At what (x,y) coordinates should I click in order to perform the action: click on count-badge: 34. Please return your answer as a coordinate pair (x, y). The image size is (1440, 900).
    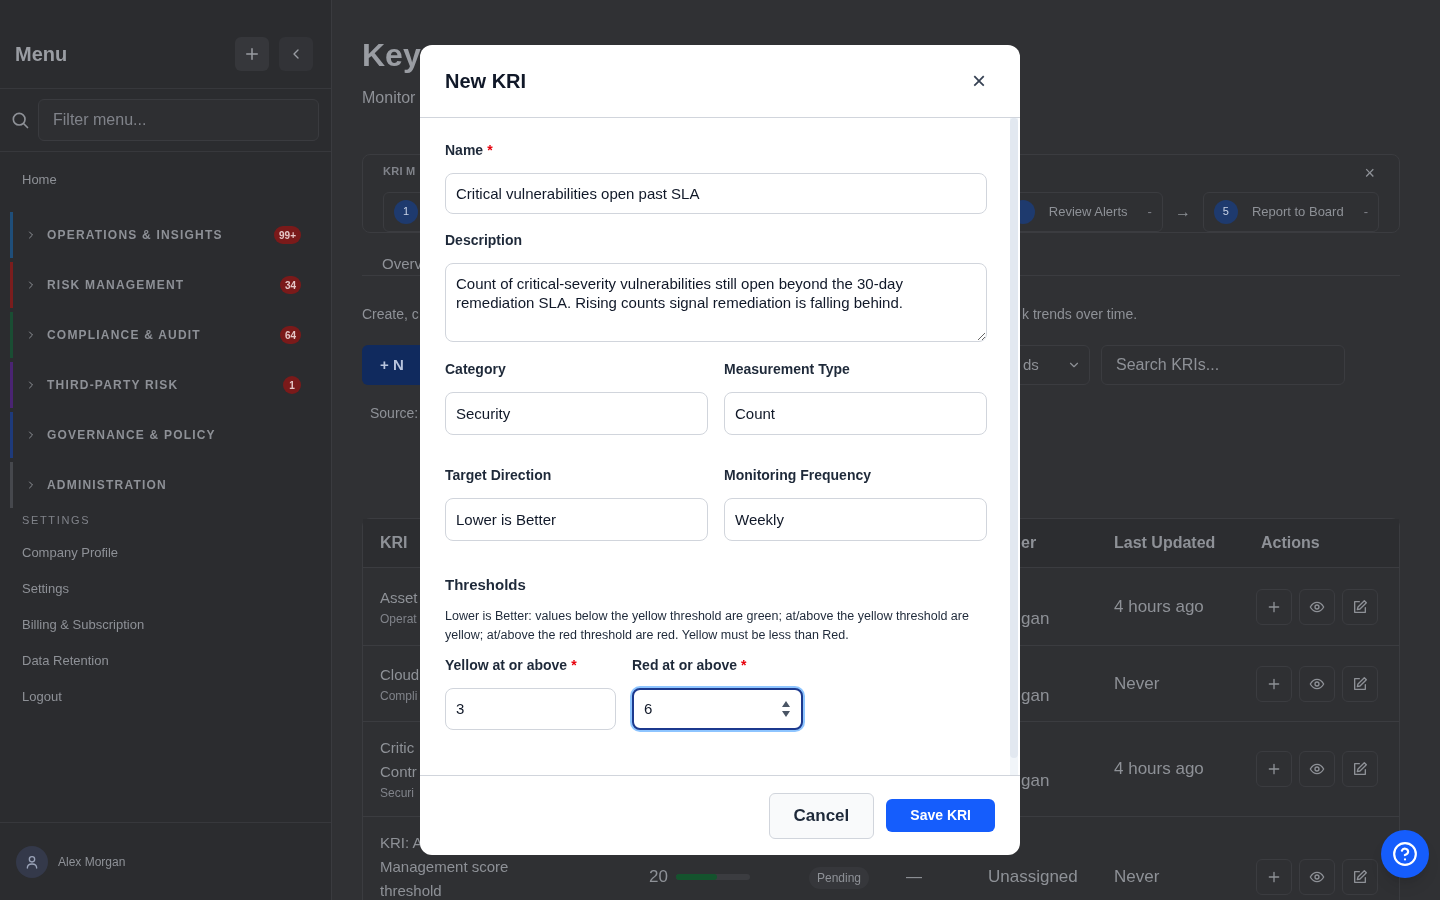
    Looking at the image, I should click on (290, 285).